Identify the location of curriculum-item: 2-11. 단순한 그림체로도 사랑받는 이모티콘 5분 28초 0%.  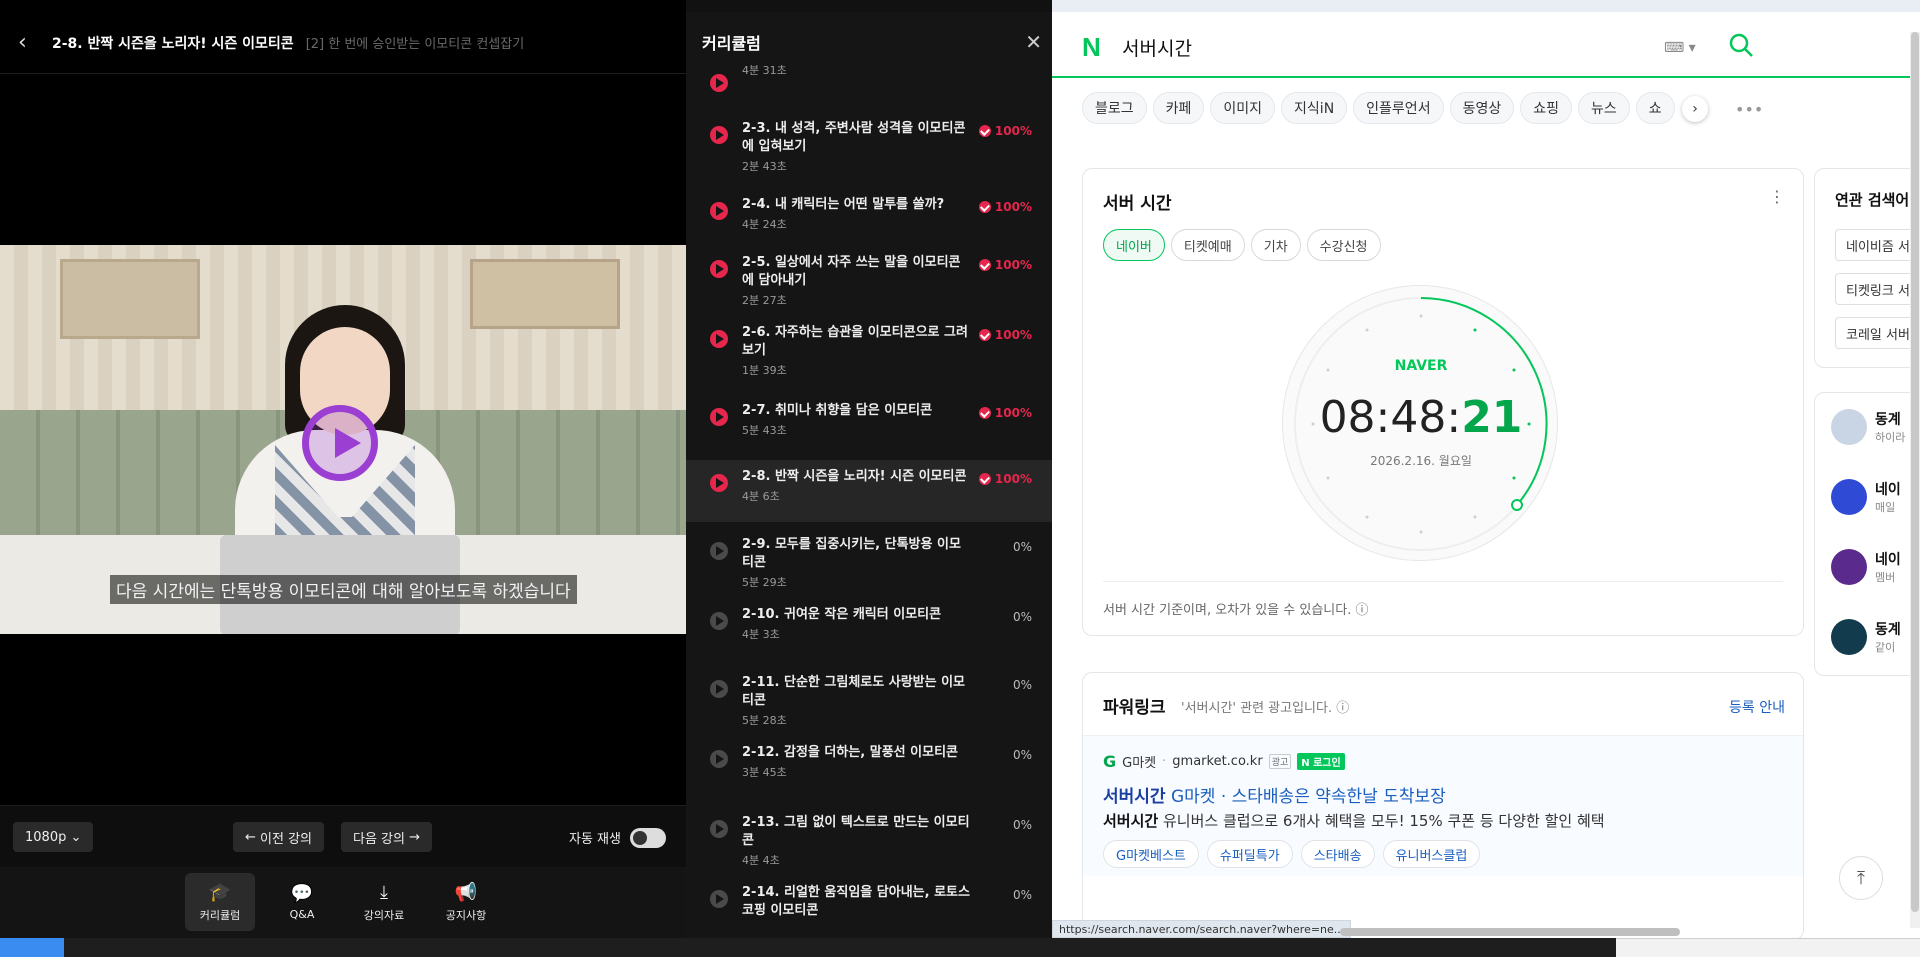
(869, 696).